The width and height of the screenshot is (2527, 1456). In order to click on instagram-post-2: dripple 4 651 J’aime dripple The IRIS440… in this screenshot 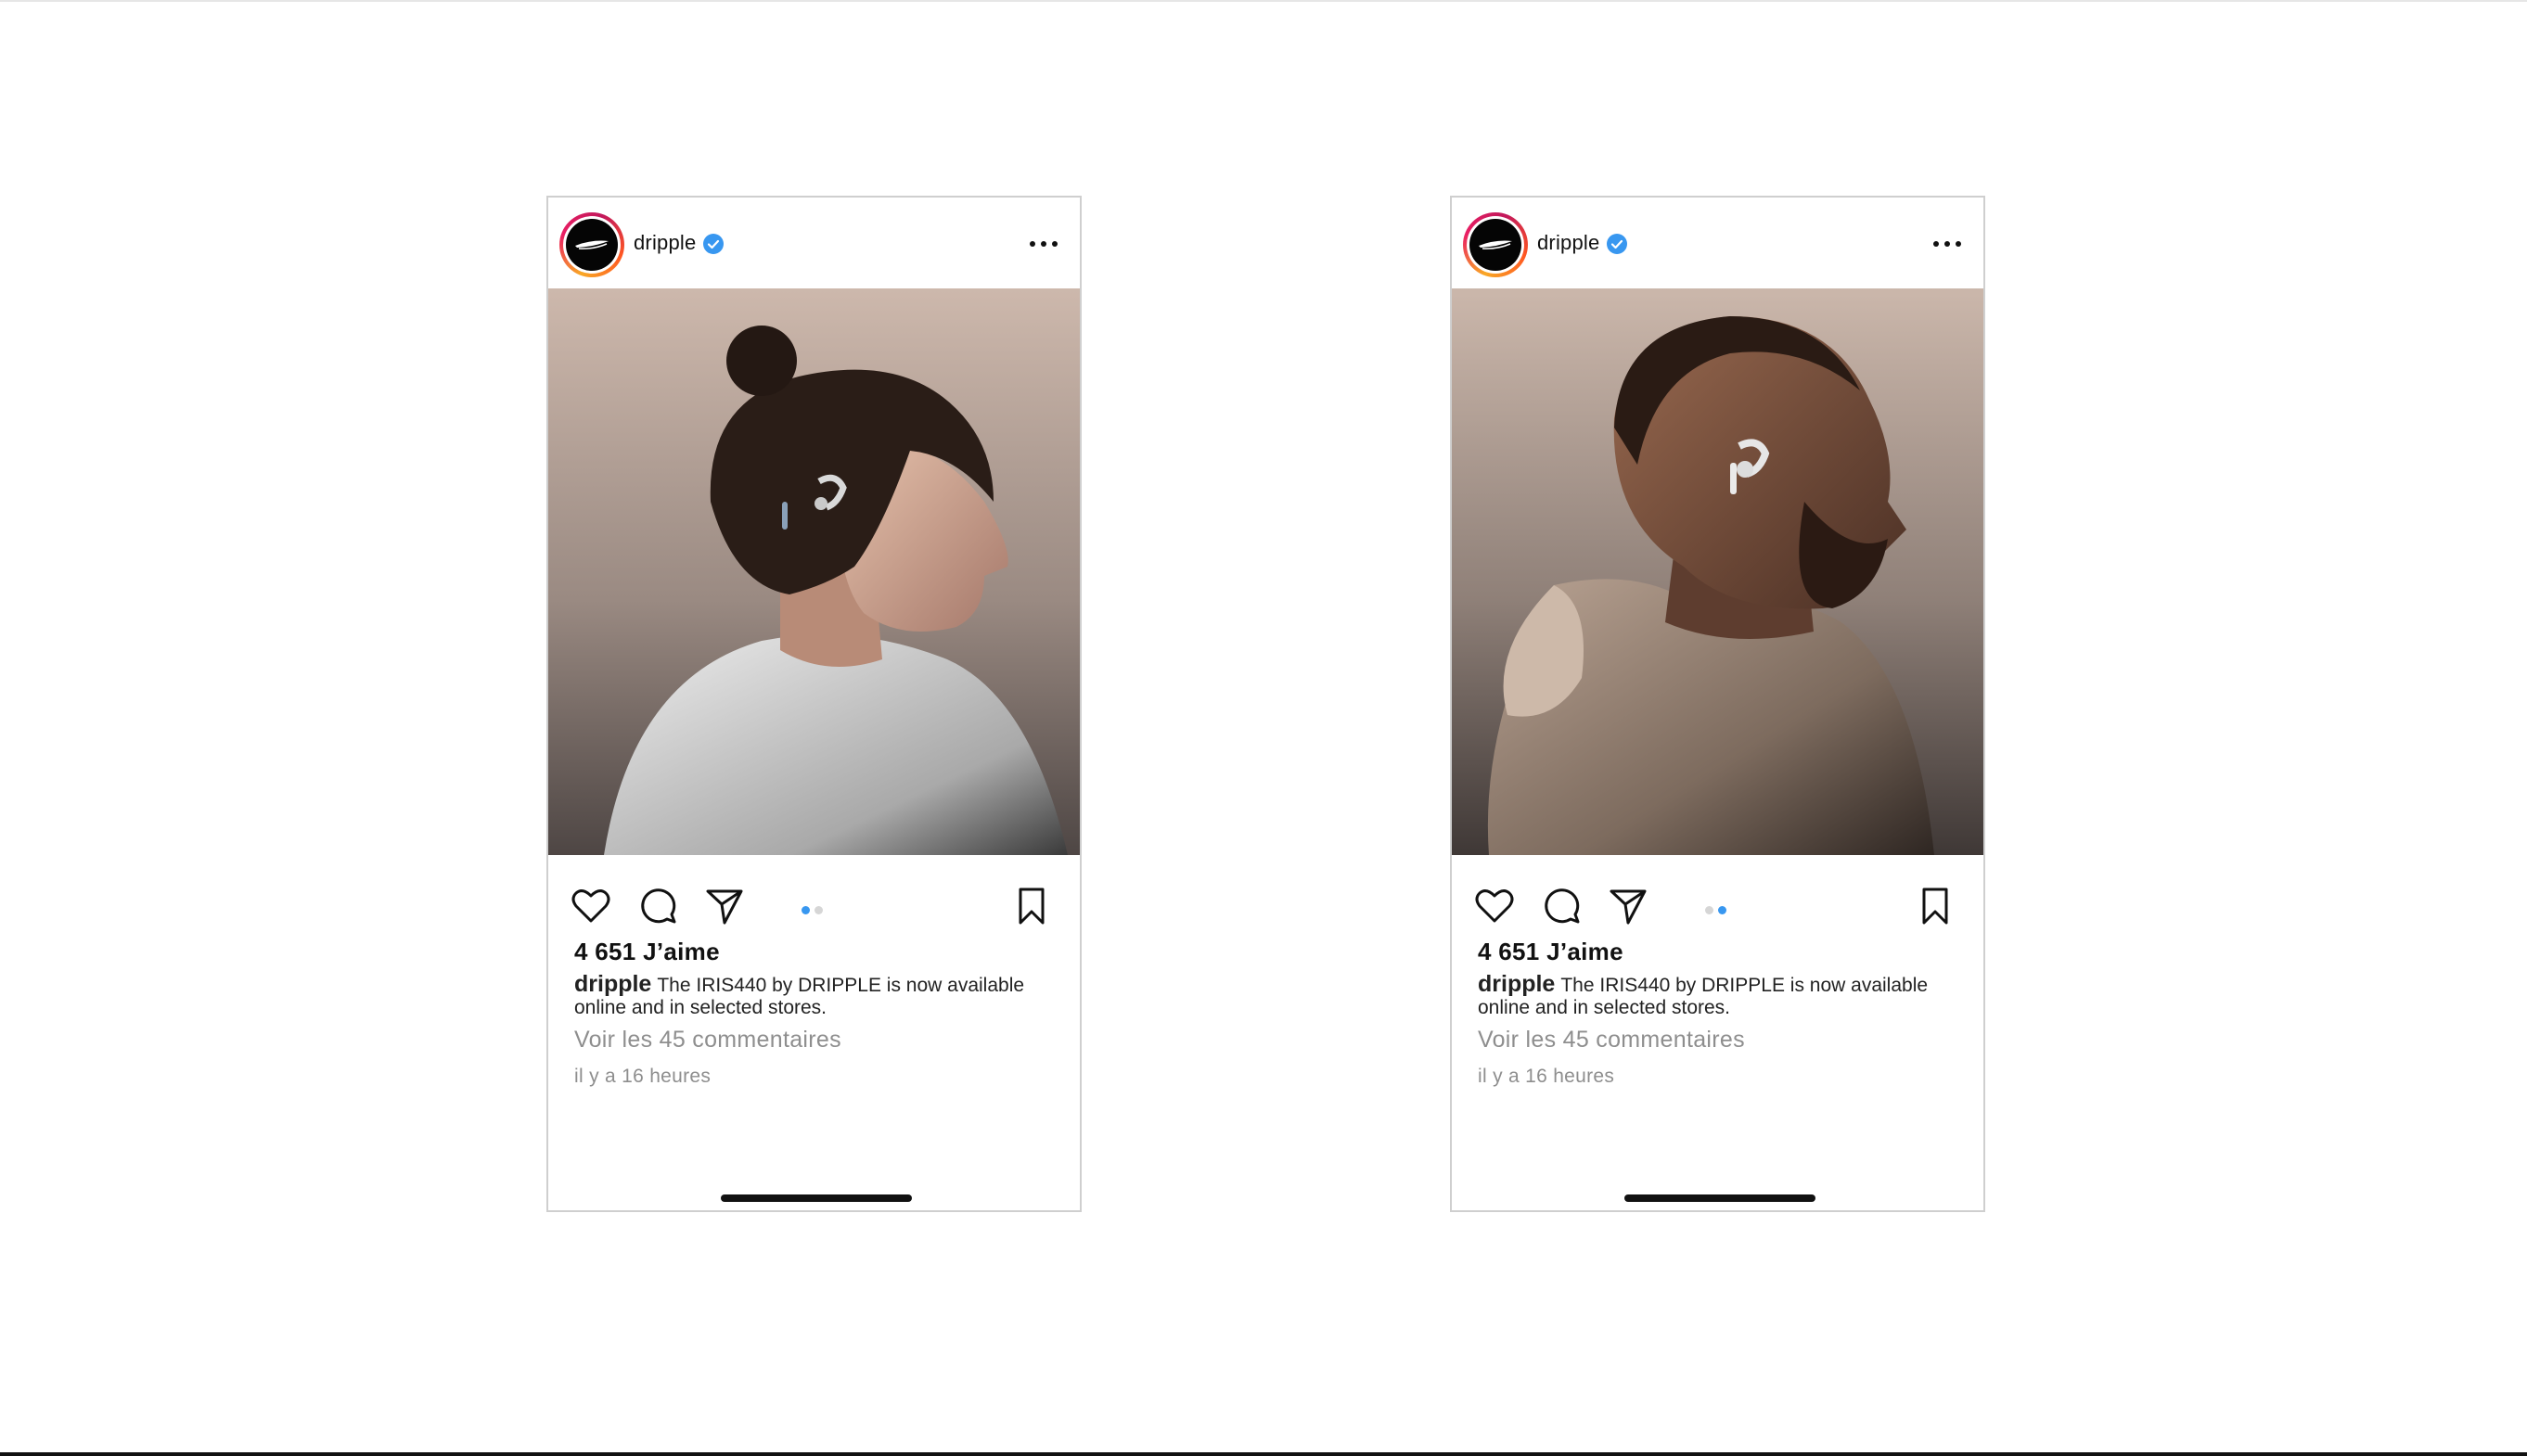, I will do `click(1718, 704)`.